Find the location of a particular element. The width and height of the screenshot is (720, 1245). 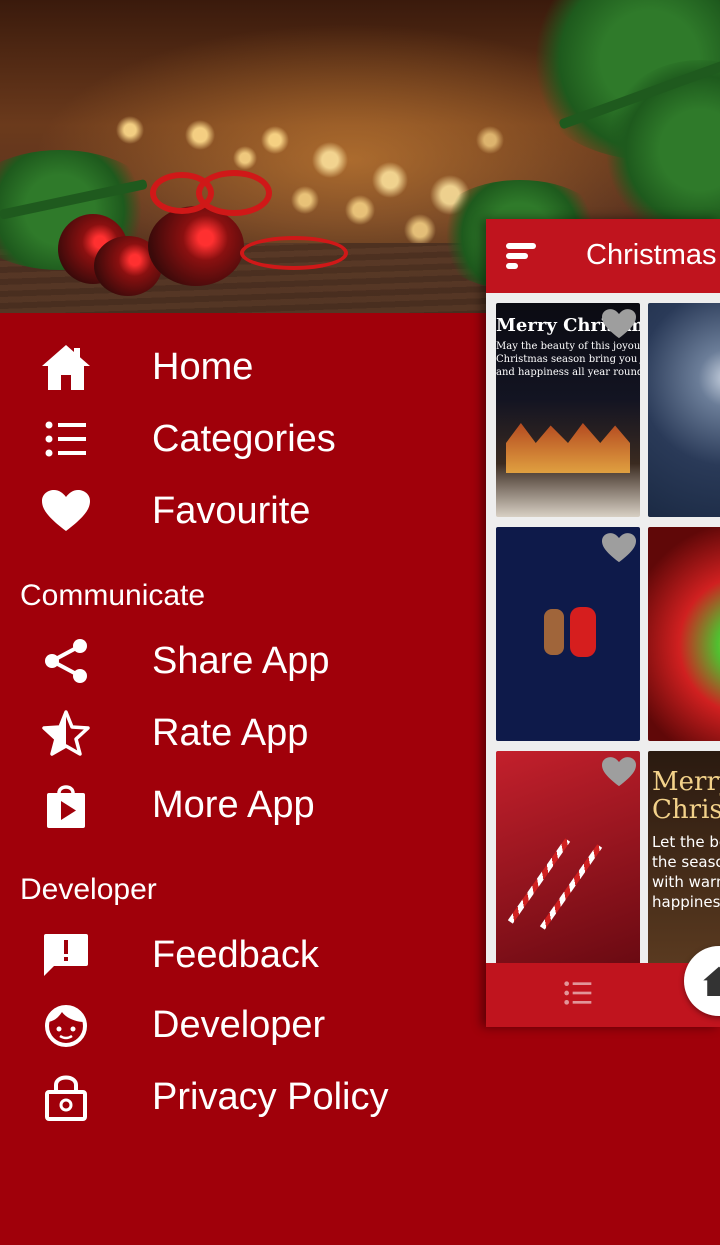

drawer-item-label: Favourite is located at coordinates (231, 510).